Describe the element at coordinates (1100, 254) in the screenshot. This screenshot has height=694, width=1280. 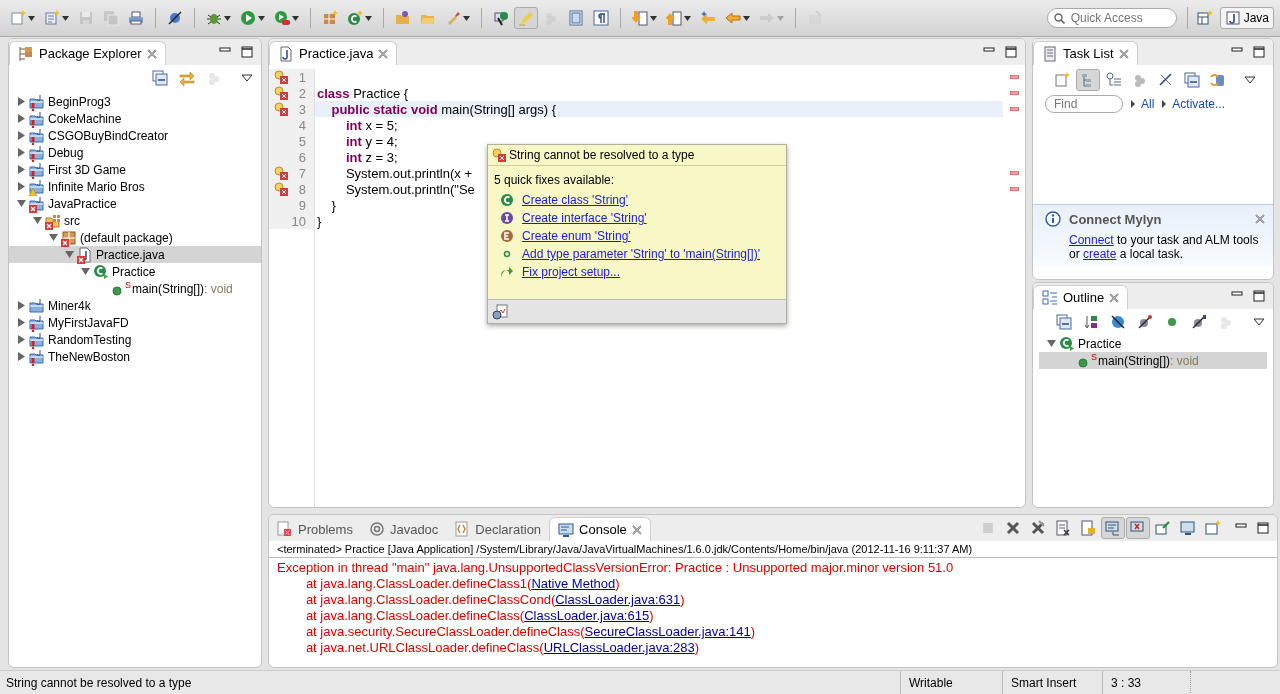
I see `text-link: create` at that location.